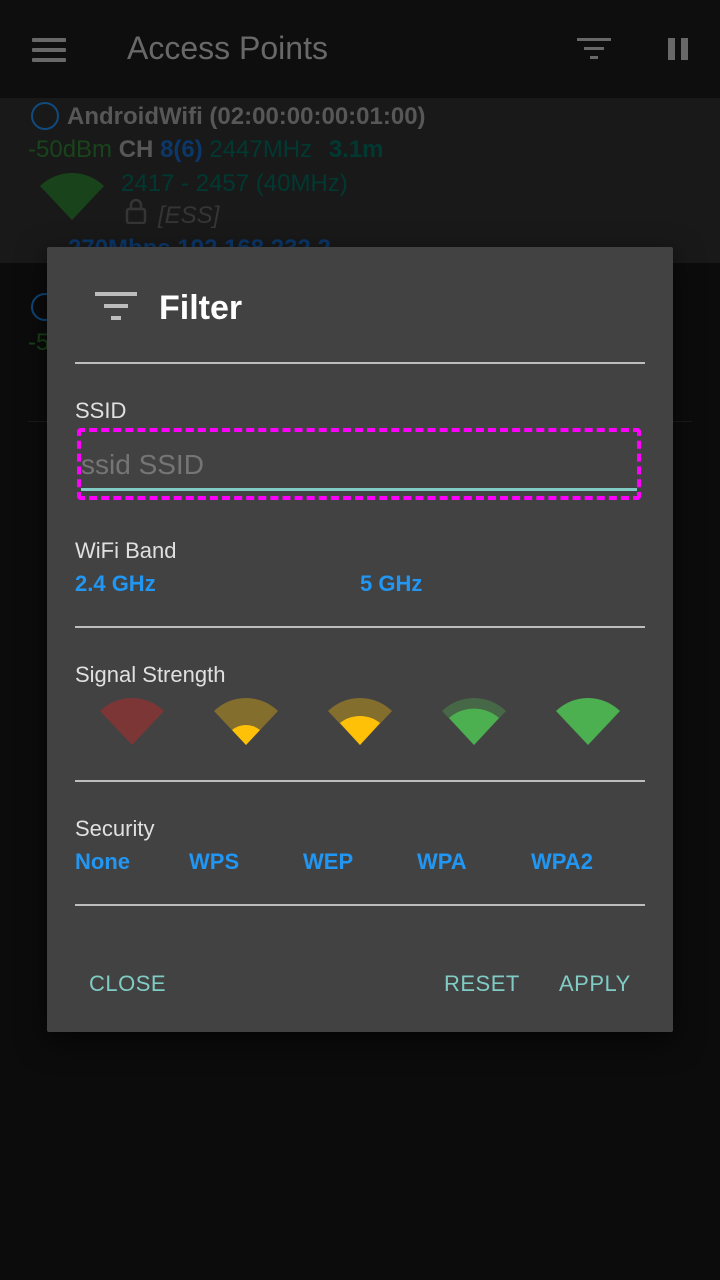  Describe the element at coordinates (132, 721) in the screenshot. I see `wifi-signal-0-icon` at that location.